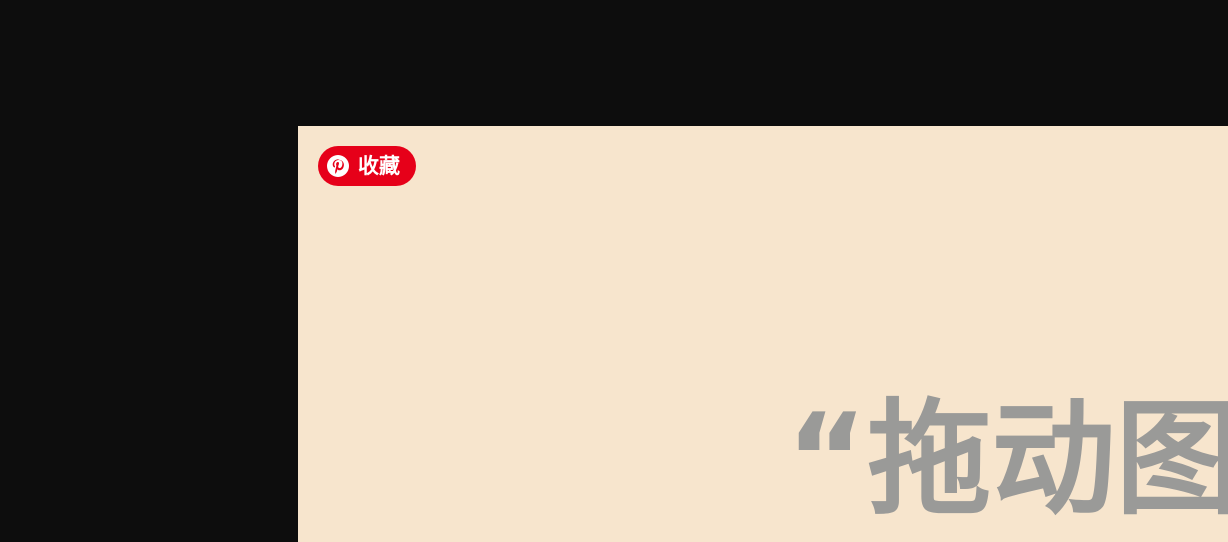 The width and height of the screenshot is (1228, 542). Describe the element at coordinates (379, 165) in the screenshot. I see `save-button-label: 收藏` at that location.